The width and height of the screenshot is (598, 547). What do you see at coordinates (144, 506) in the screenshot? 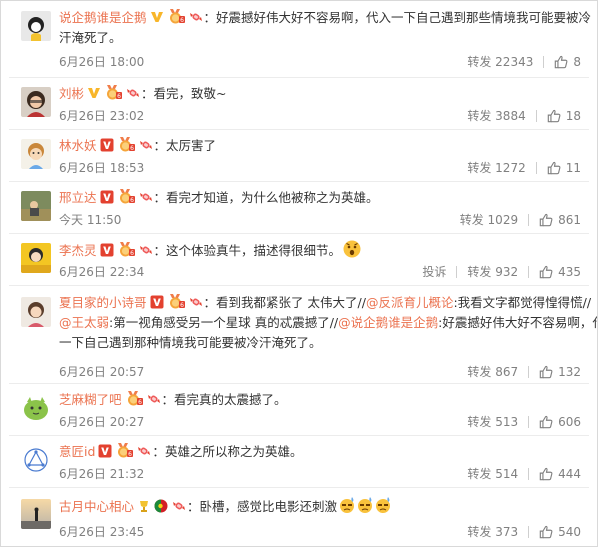
I see `trophy-icon` at bounding box center [144, 506].